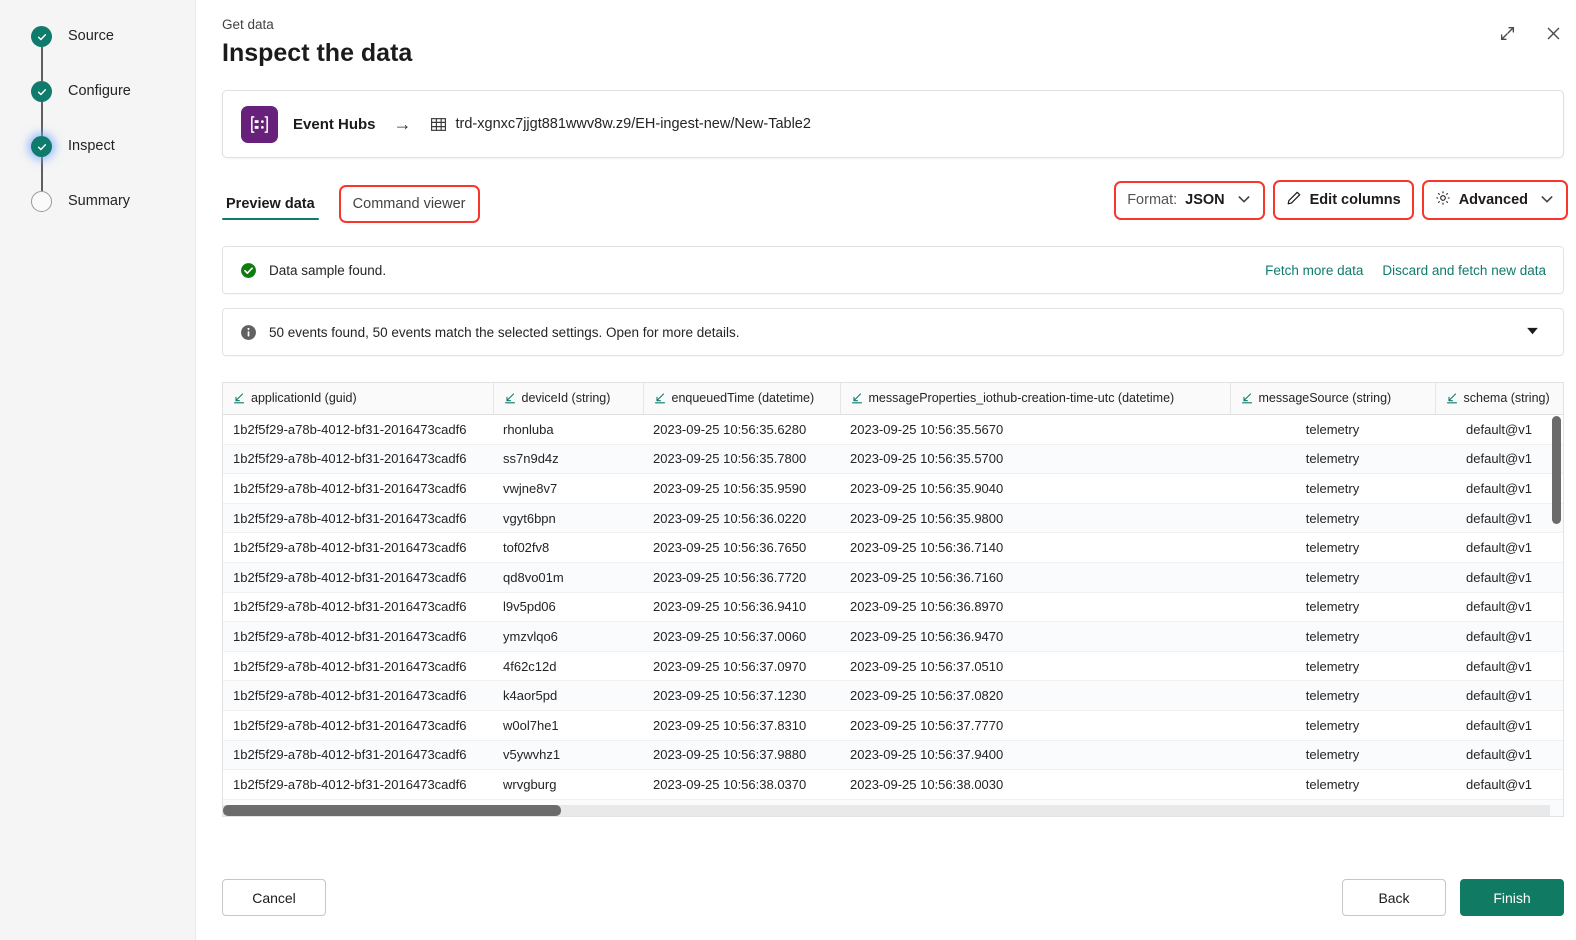  Describe the element at coordinates (1506, 398) in the screenshot. I see `column-header-label: schema (string)` at that location.